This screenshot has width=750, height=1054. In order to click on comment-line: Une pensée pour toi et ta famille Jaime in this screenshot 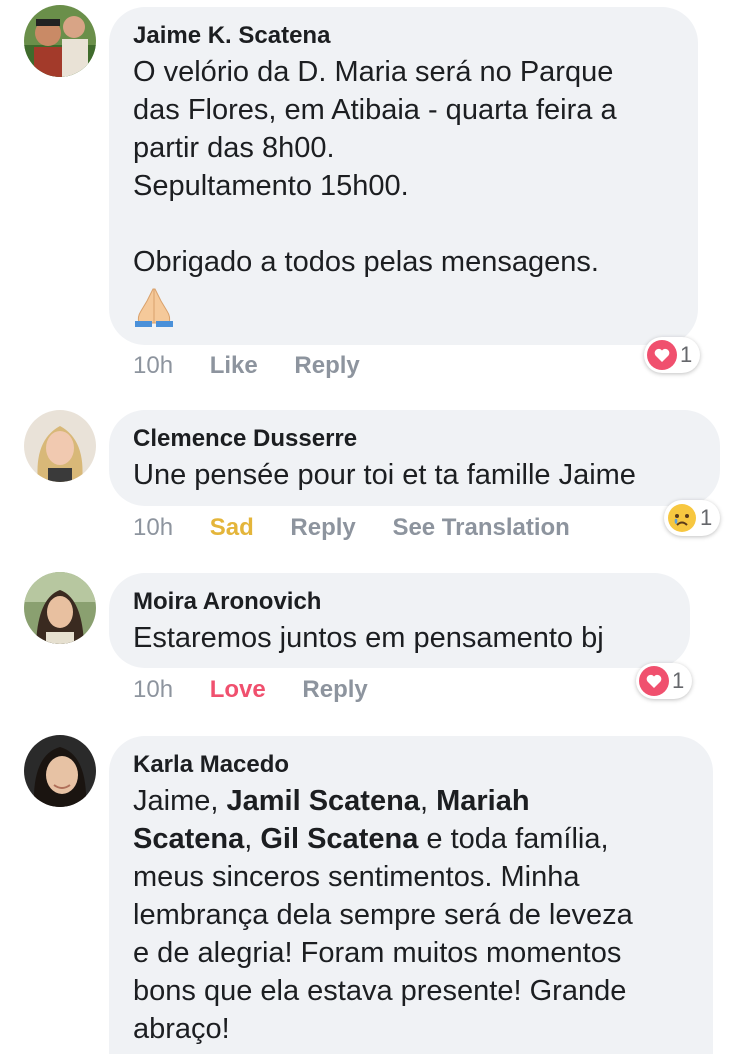, I will do `click(384, 475)`.